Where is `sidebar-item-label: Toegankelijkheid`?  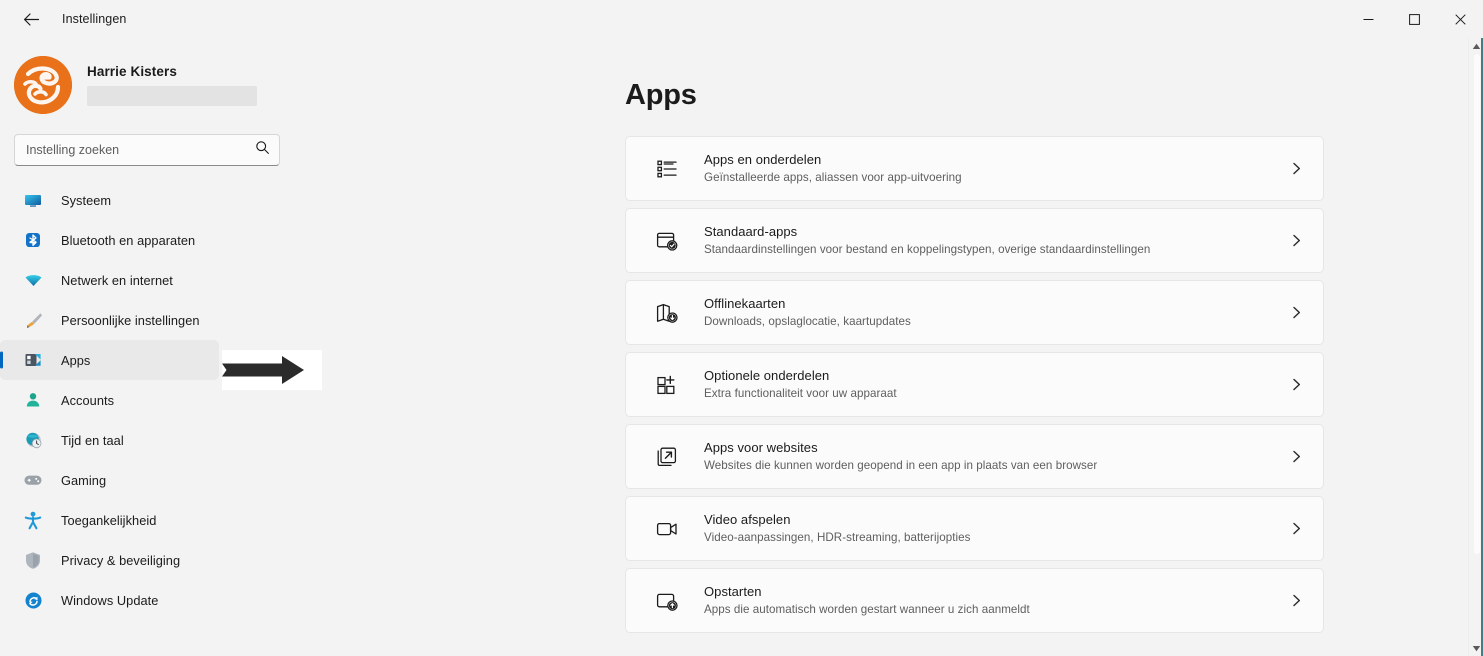
sidebar-item-label: Toegankelijkheid is located at coordinates (109, 520).